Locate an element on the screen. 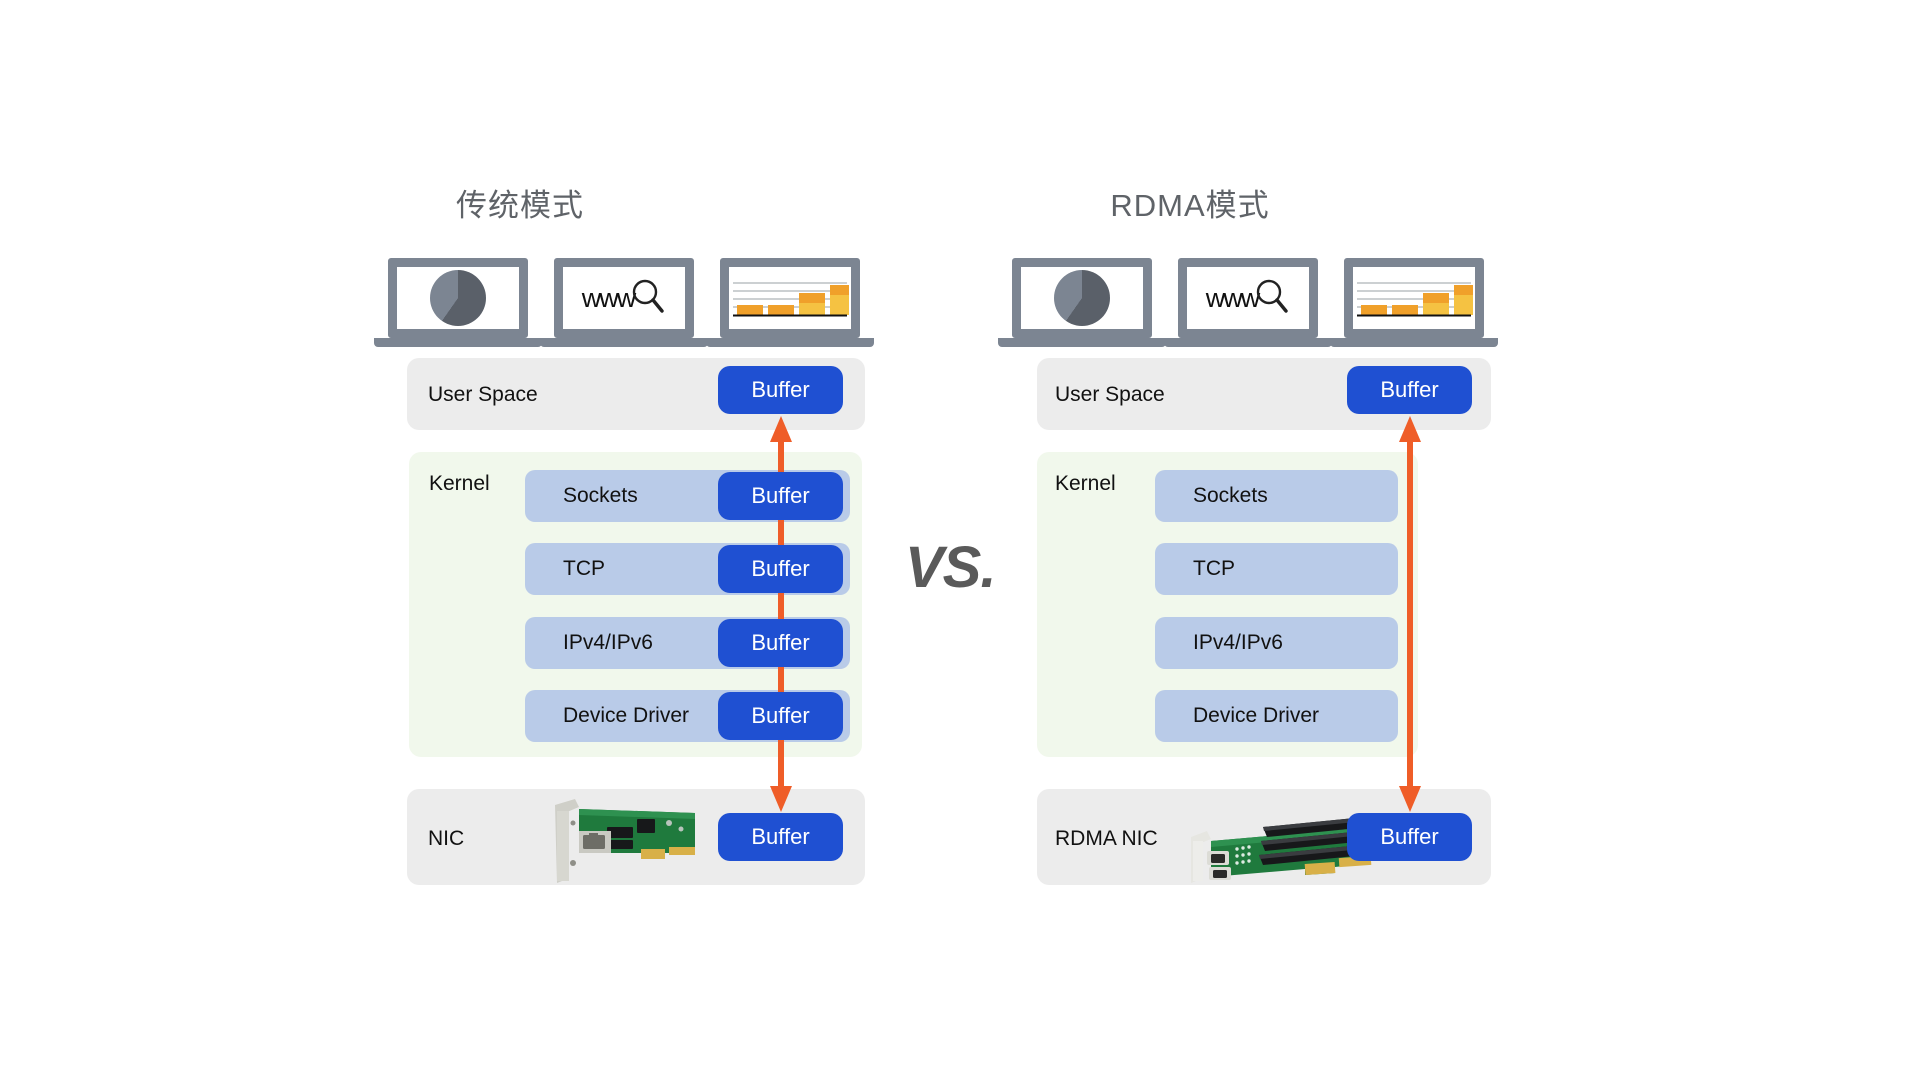  nic-label-traditional: NIC is located at coordinates (446, 838).